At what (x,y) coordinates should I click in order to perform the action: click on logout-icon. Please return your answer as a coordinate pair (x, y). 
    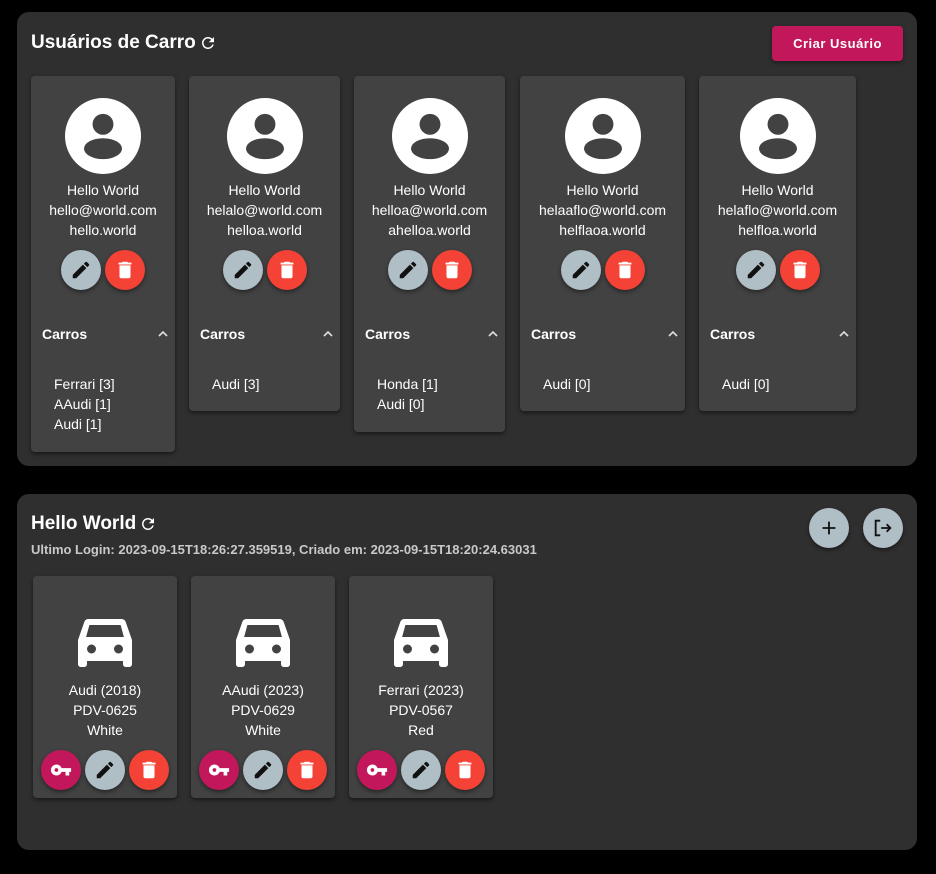
    Looking at the image, I should click on (883, 528).